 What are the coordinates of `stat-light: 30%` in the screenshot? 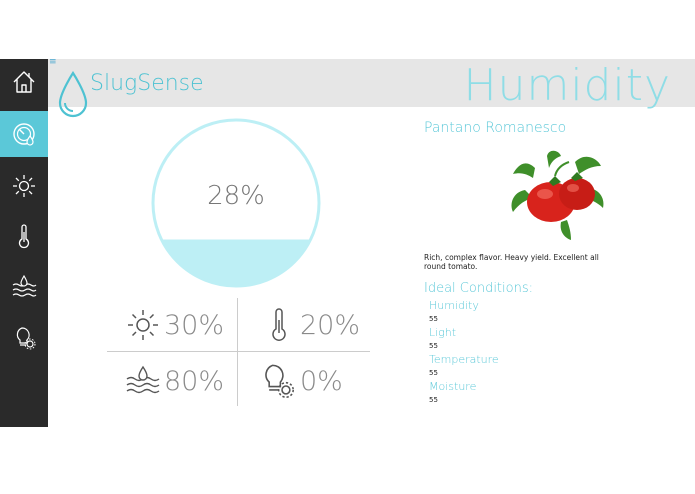 It's located at (175, 325).